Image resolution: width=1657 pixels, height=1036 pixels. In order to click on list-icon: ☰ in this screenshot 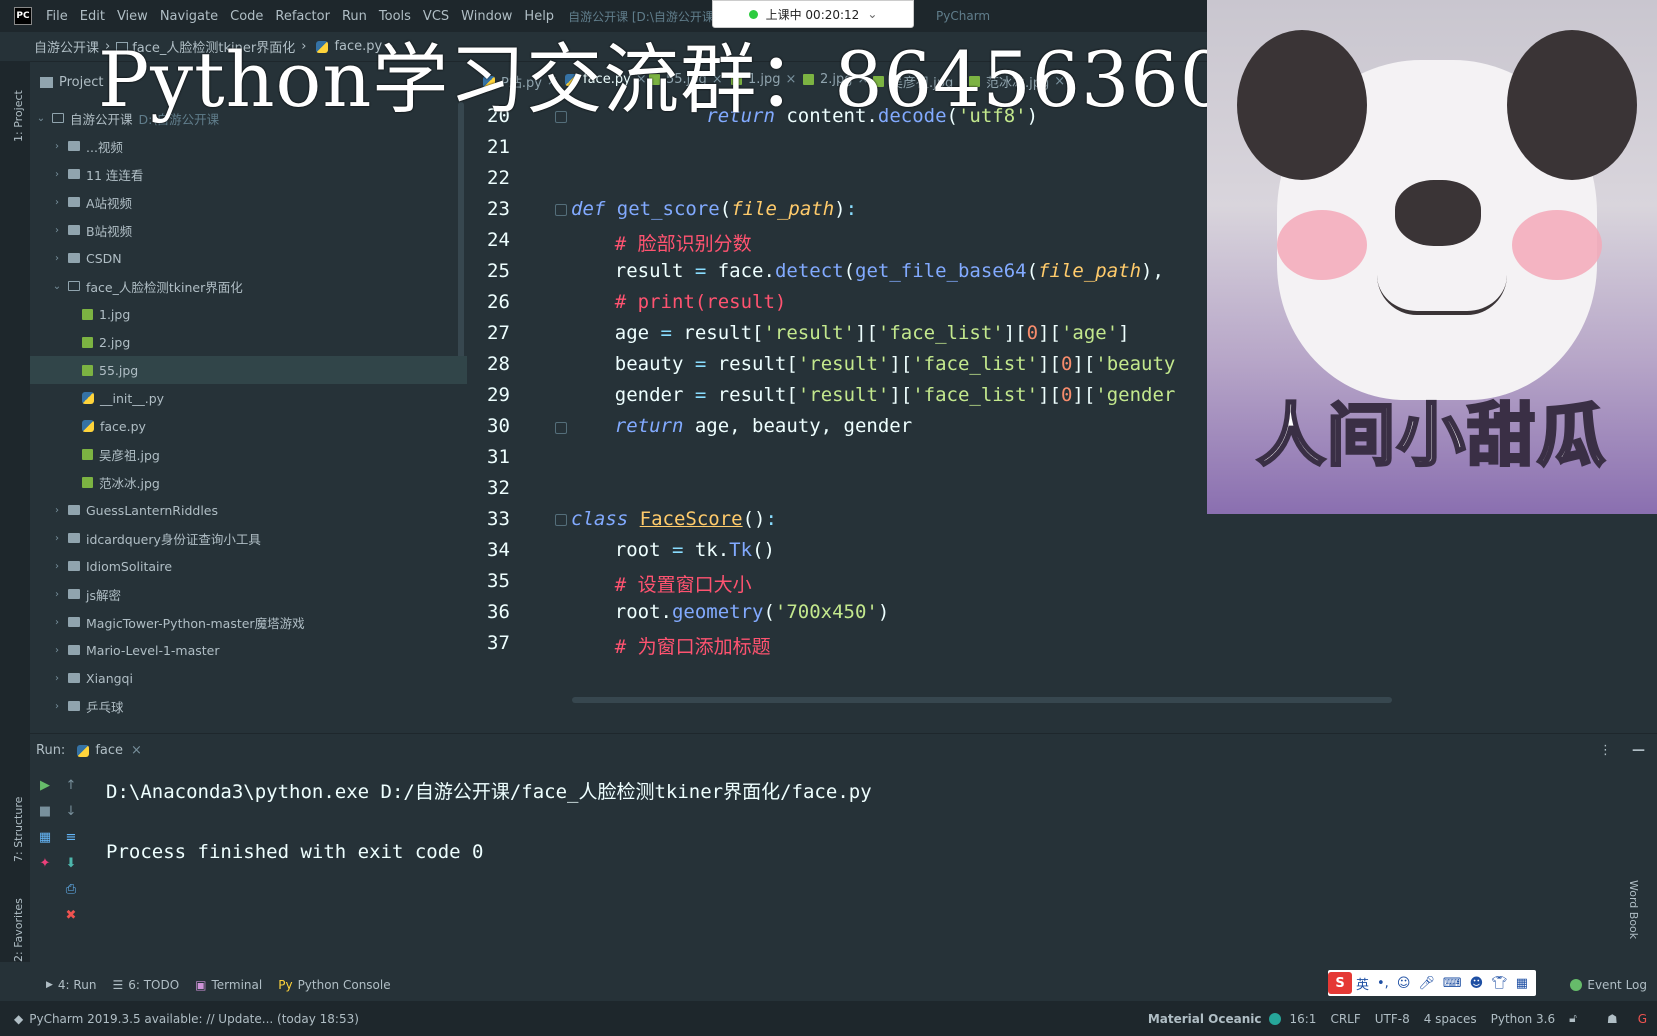, I will do `click(118, 985)`.